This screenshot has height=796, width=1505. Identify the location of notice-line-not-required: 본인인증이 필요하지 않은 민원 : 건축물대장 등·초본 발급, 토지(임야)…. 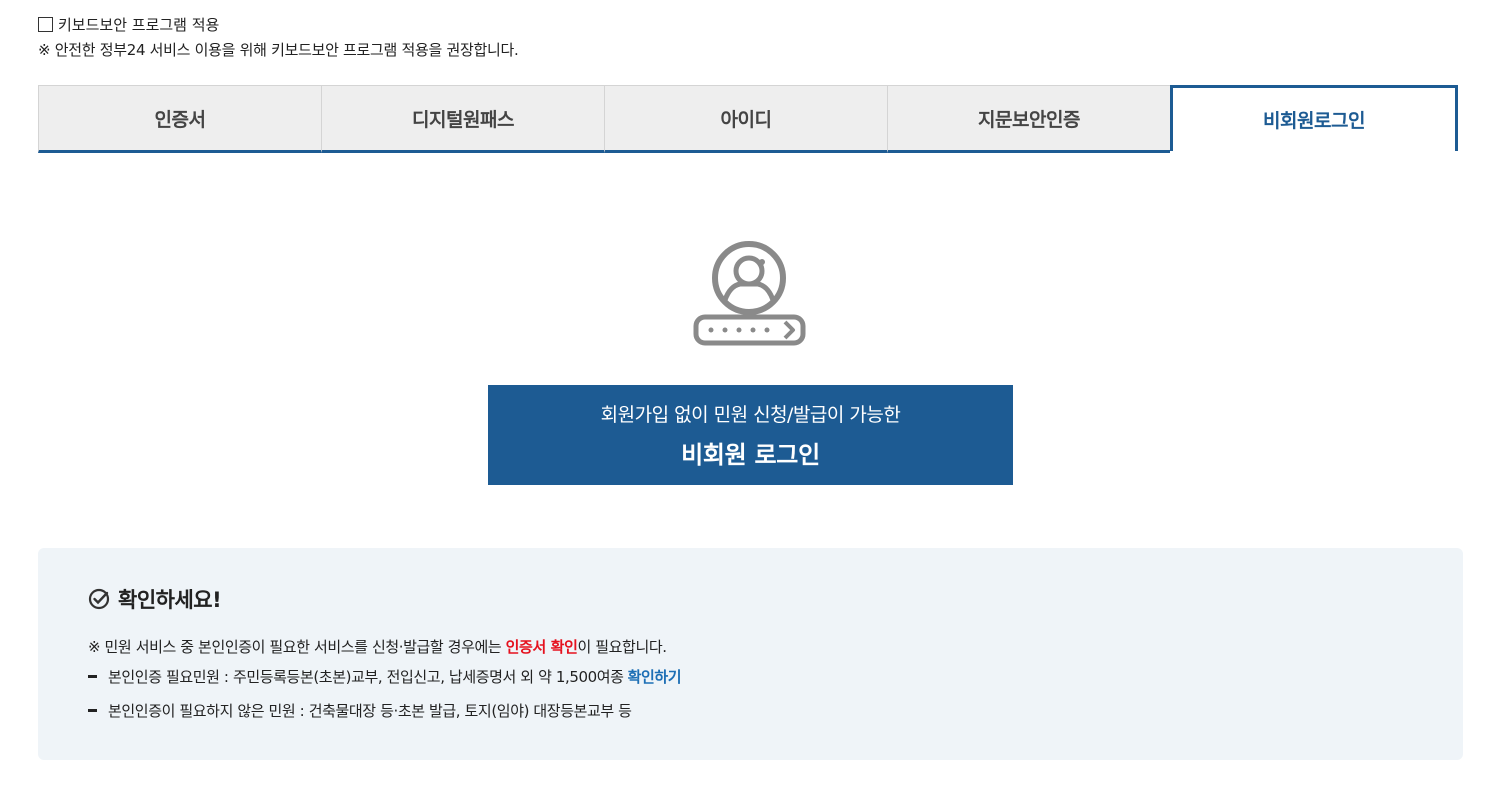
(360, 710).